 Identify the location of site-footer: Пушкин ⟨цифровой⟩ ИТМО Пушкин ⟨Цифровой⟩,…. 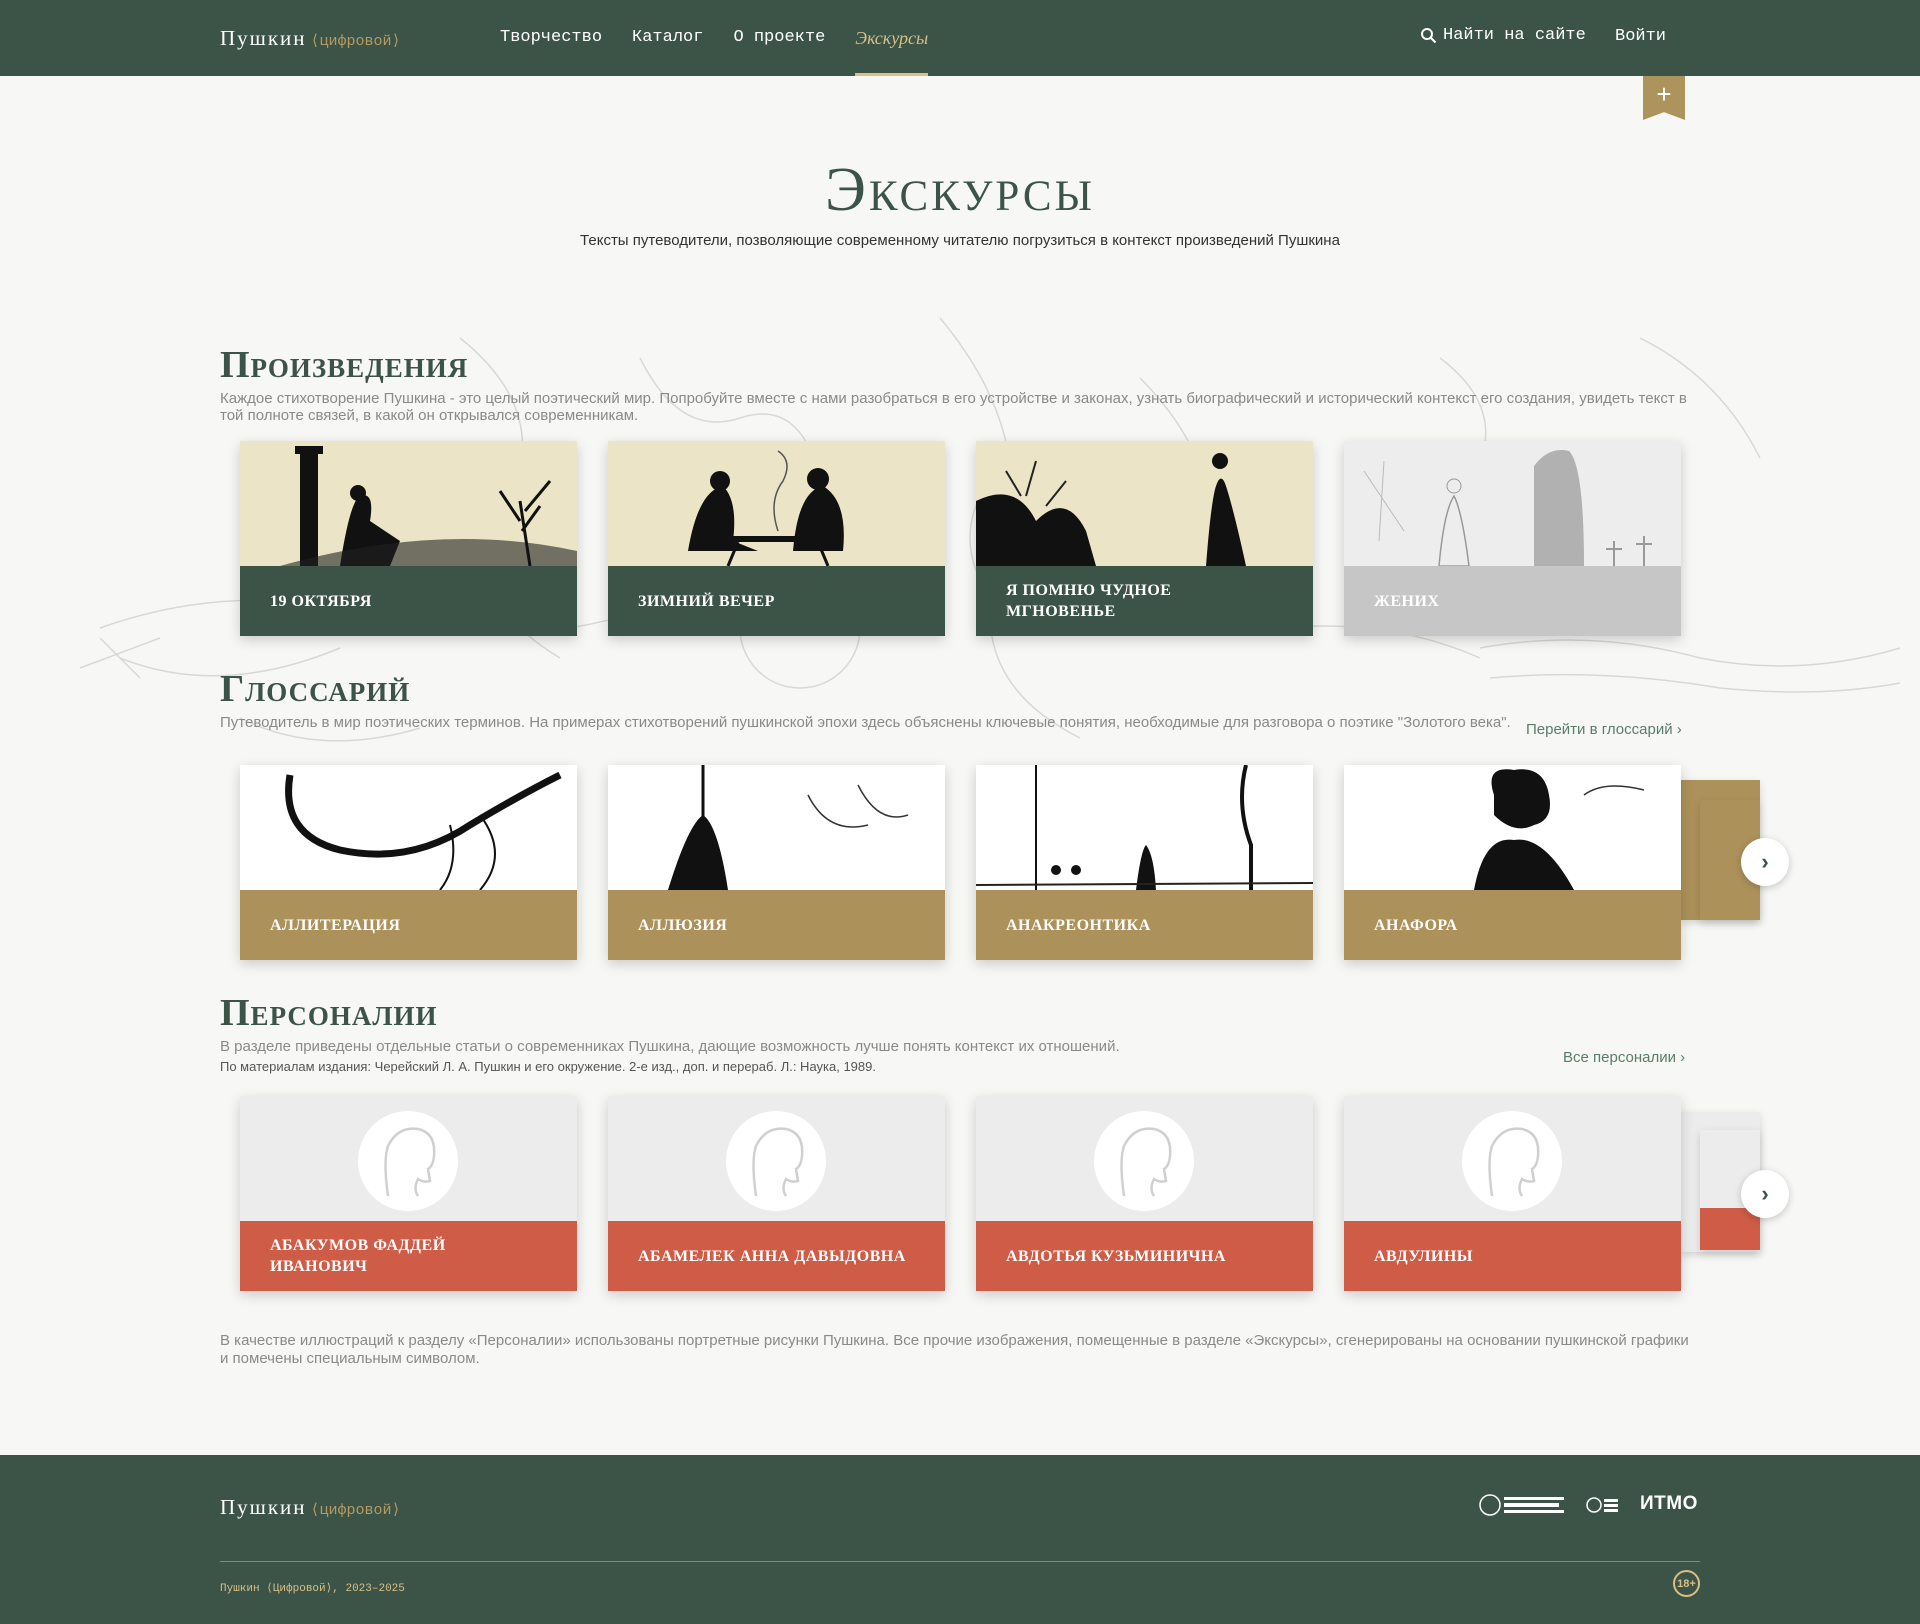
(960, 1539).